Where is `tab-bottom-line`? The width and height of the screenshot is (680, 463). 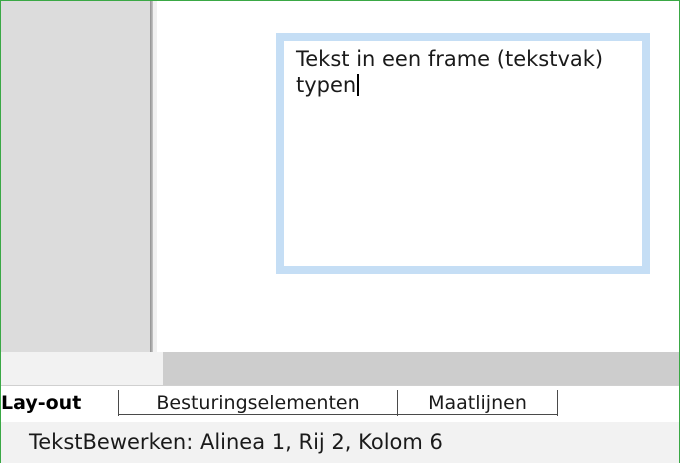 tab-bottom-line is located at coordinates (338, 414).